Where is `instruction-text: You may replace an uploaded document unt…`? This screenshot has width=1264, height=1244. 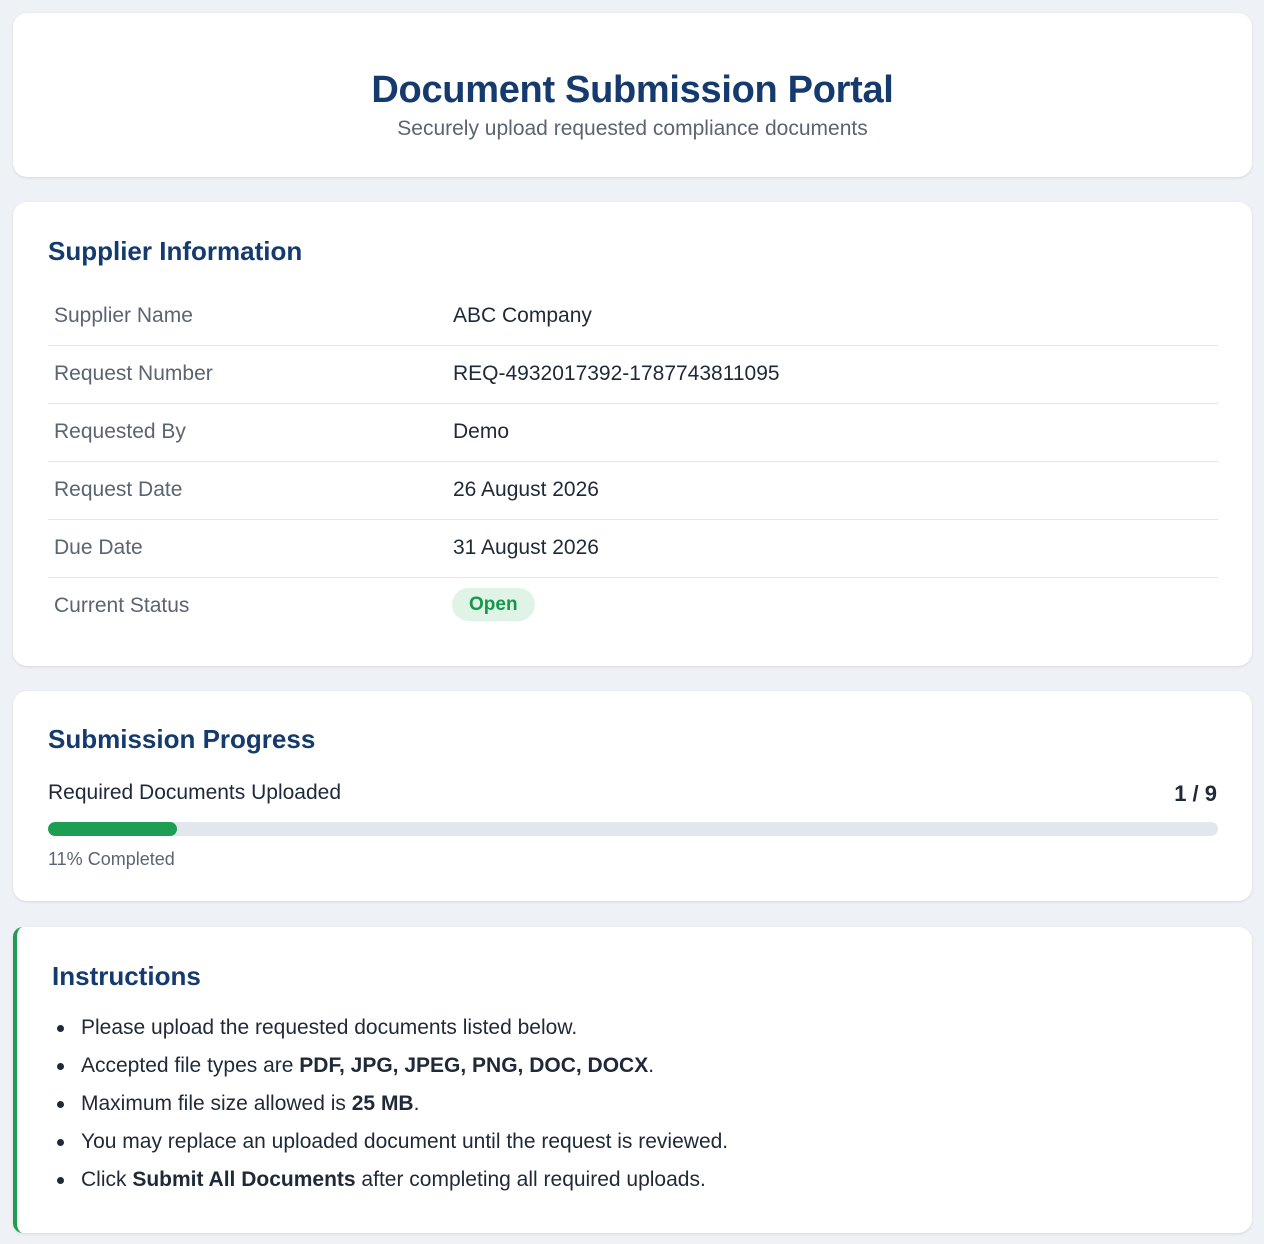
instruction-text: You may replace an uploaded document unt… is located at coordinates (405, 1141).